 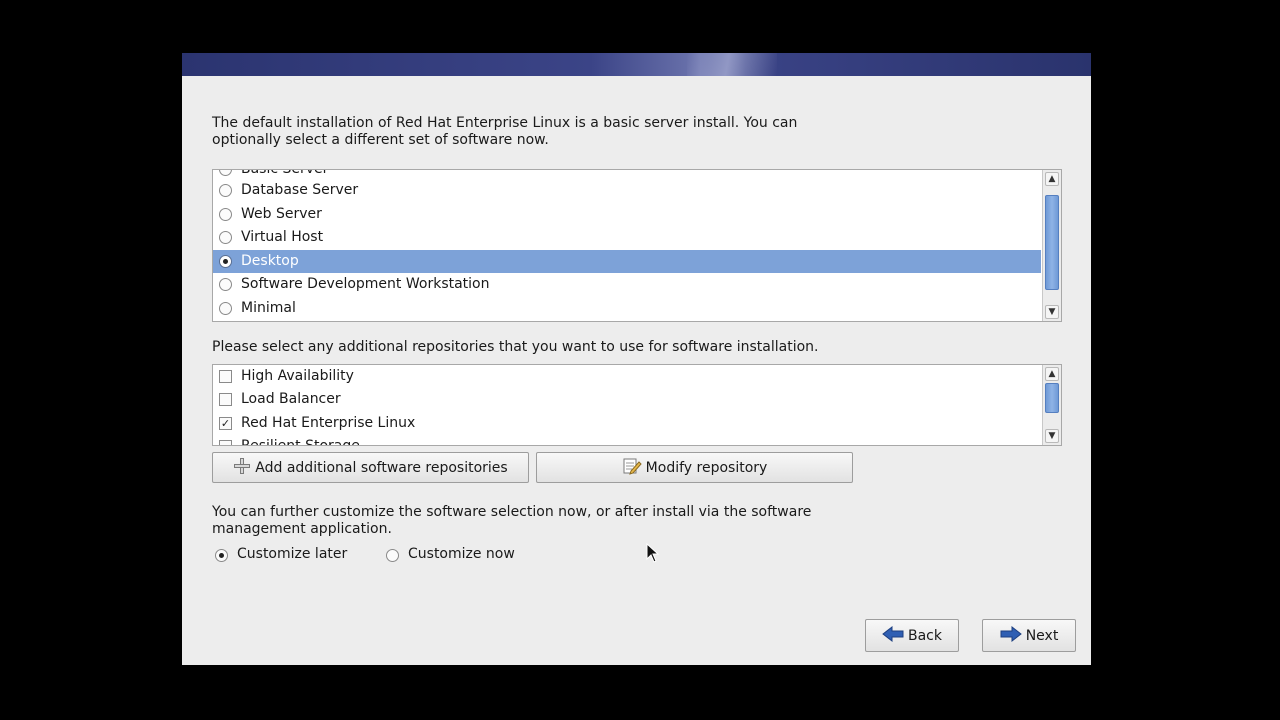 I want to click on header-banner, so click(x=636, y=64).